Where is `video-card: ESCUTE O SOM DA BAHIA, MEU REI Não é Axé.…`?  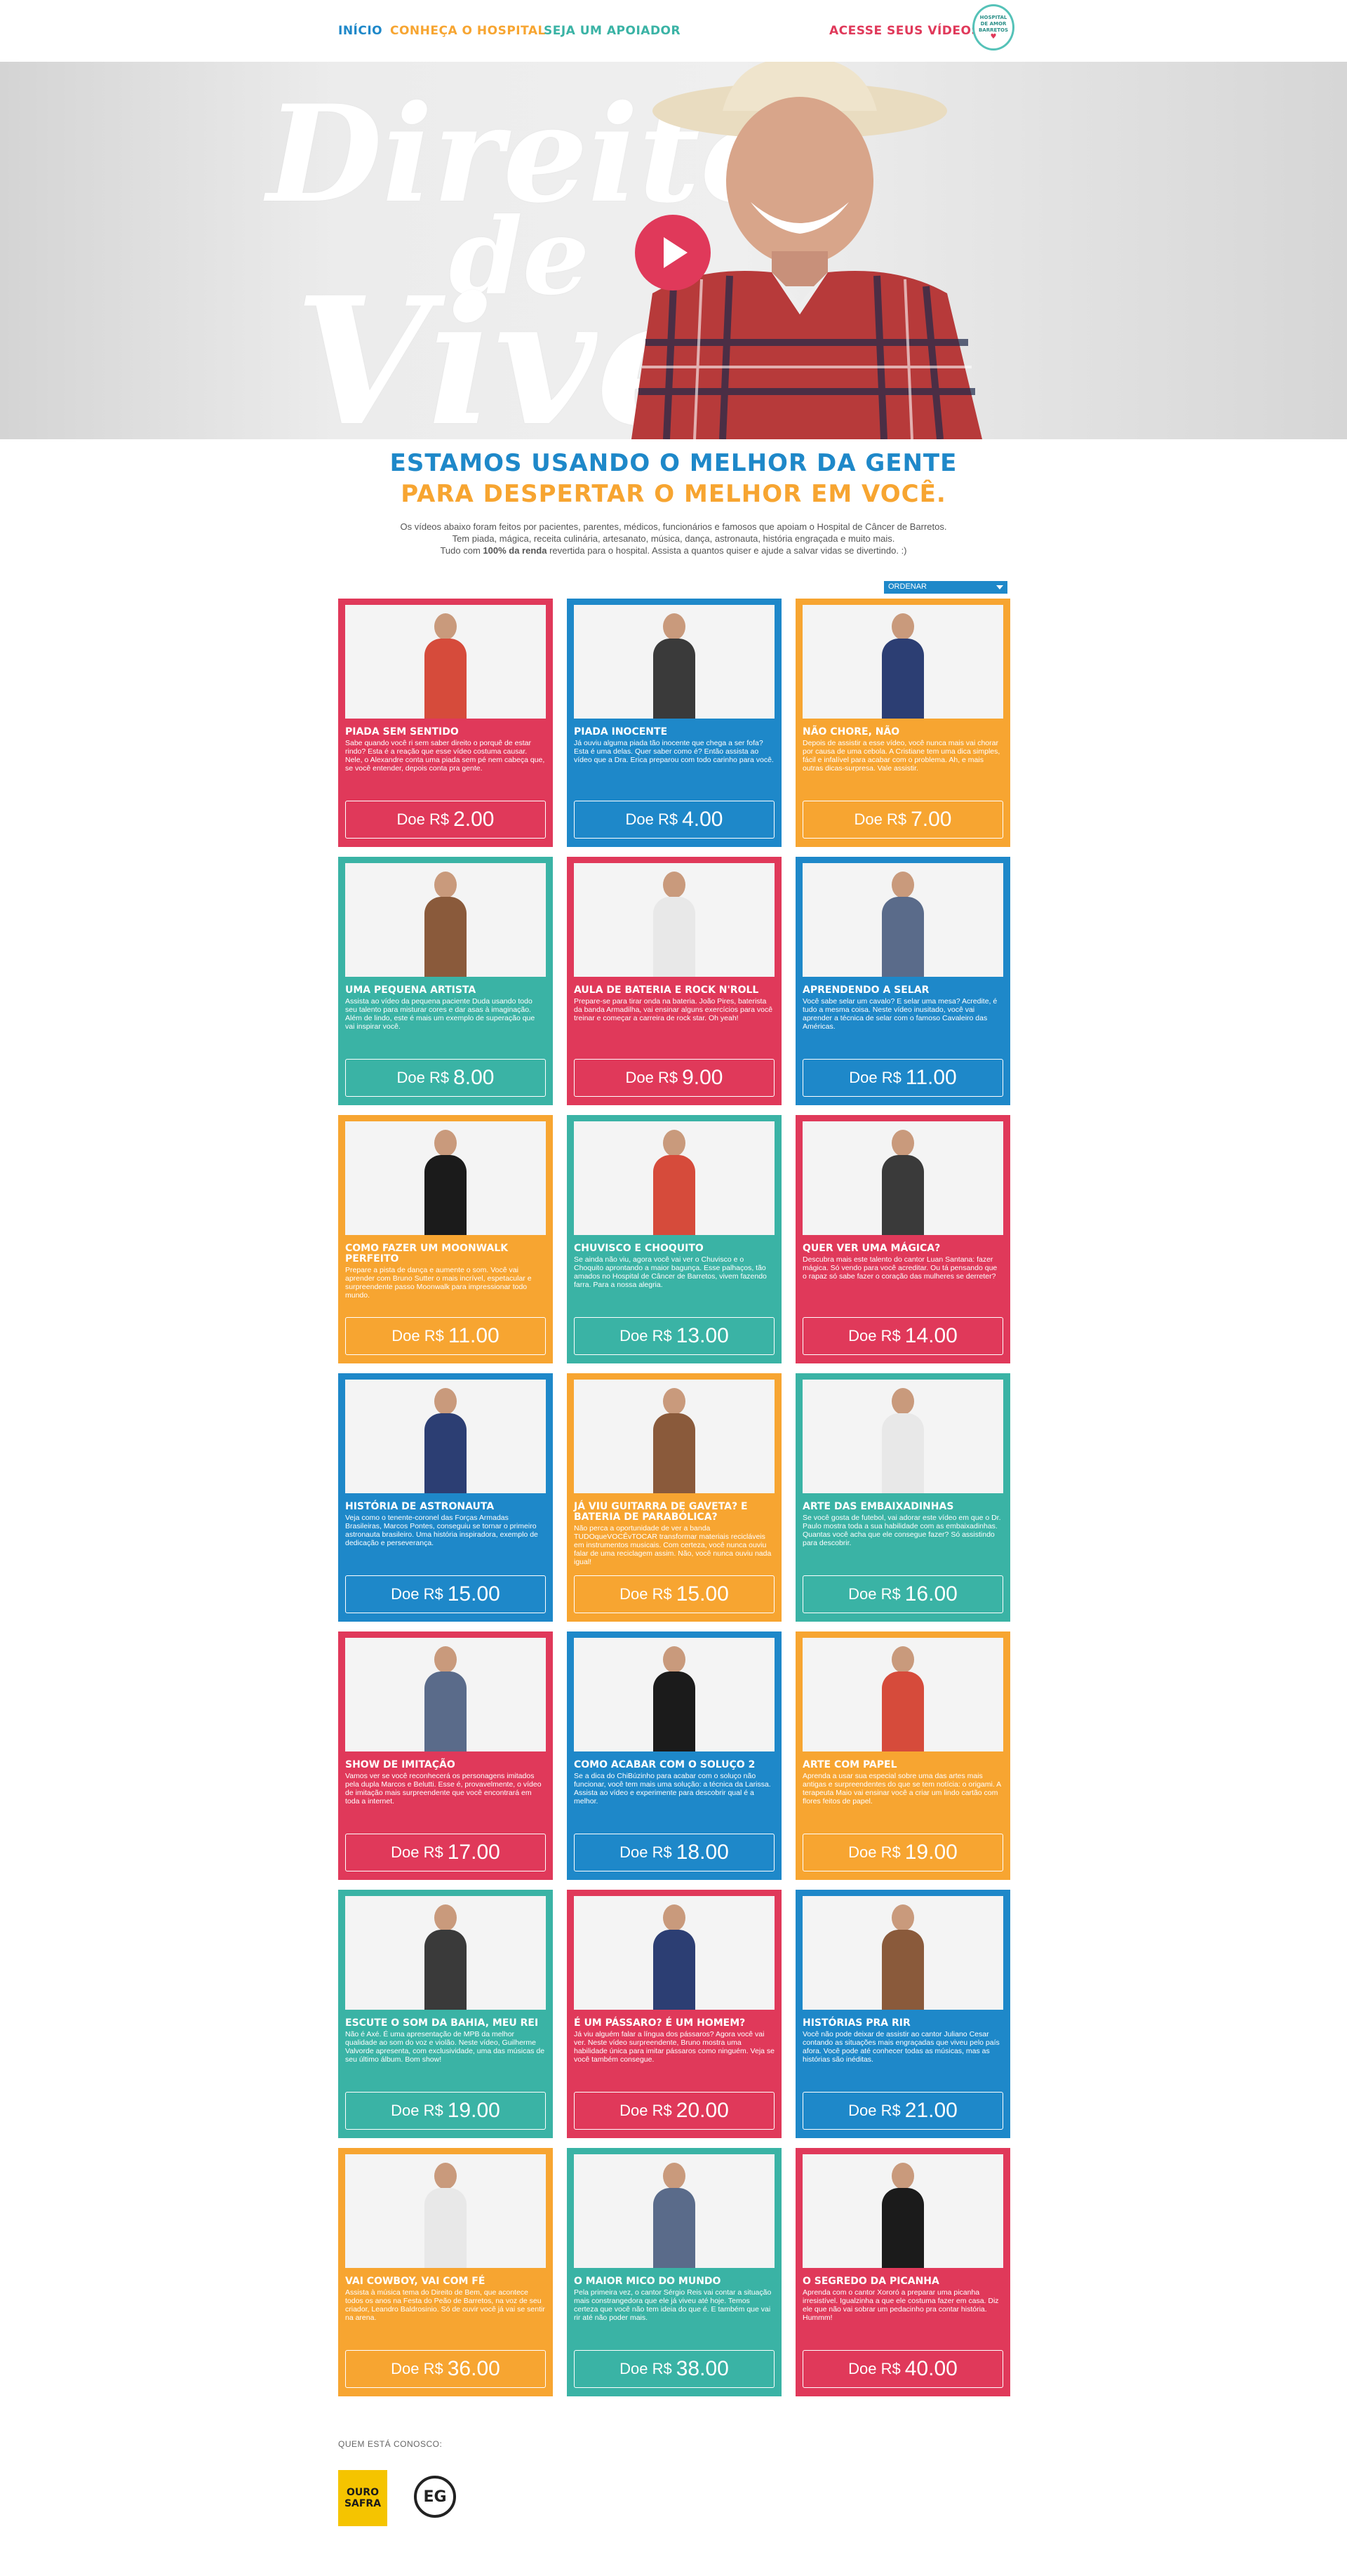 video-card: ESCUTE O SOM DA BAHIA, MEU REI Não é Axé.… is located at coordinates (445, 2014).